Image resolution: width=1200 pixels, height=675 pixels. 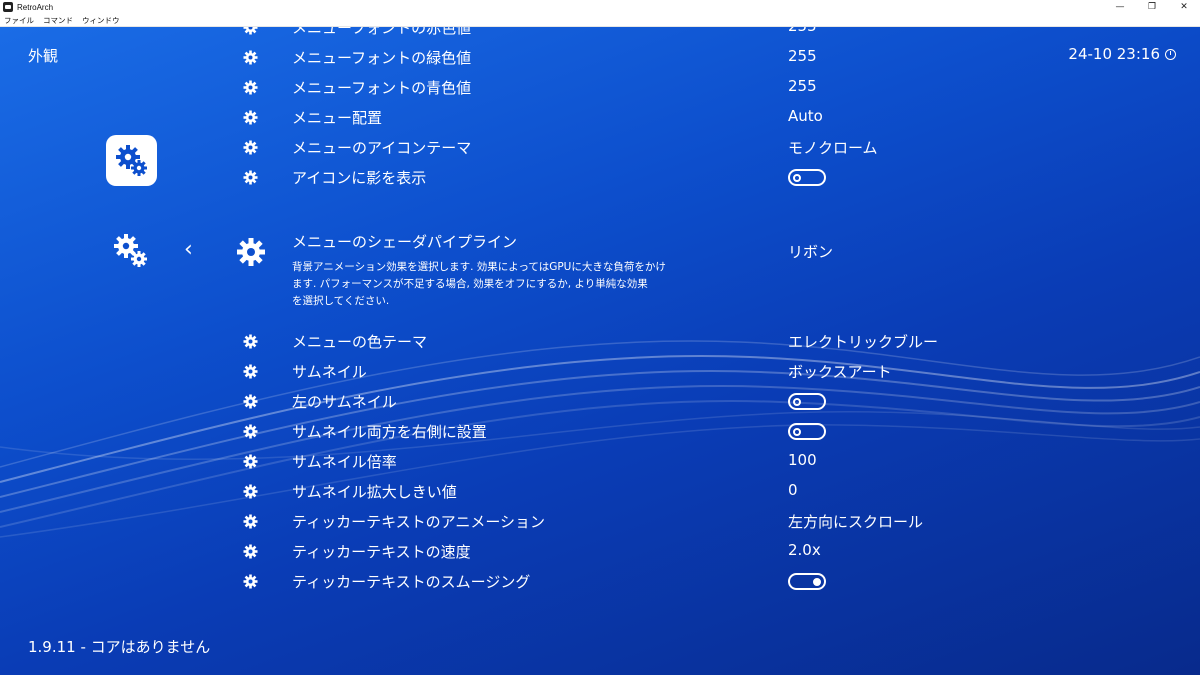 I want to click on maximize-button: ❐, so click(x=1152, y=7).